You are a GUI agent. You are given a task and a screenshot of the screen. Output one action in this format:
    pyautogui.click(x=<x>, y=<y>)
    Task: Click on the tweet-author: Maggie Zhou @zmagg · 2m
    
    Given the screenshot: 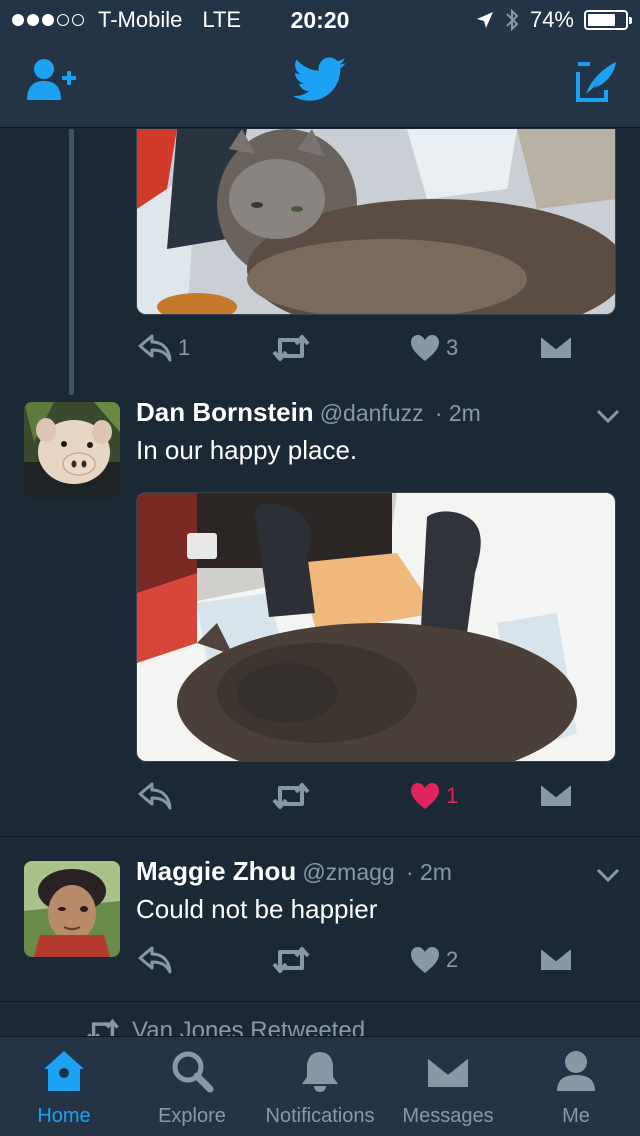 What is the action you would take?
    pyautogui.click(x=294, y=871)
    